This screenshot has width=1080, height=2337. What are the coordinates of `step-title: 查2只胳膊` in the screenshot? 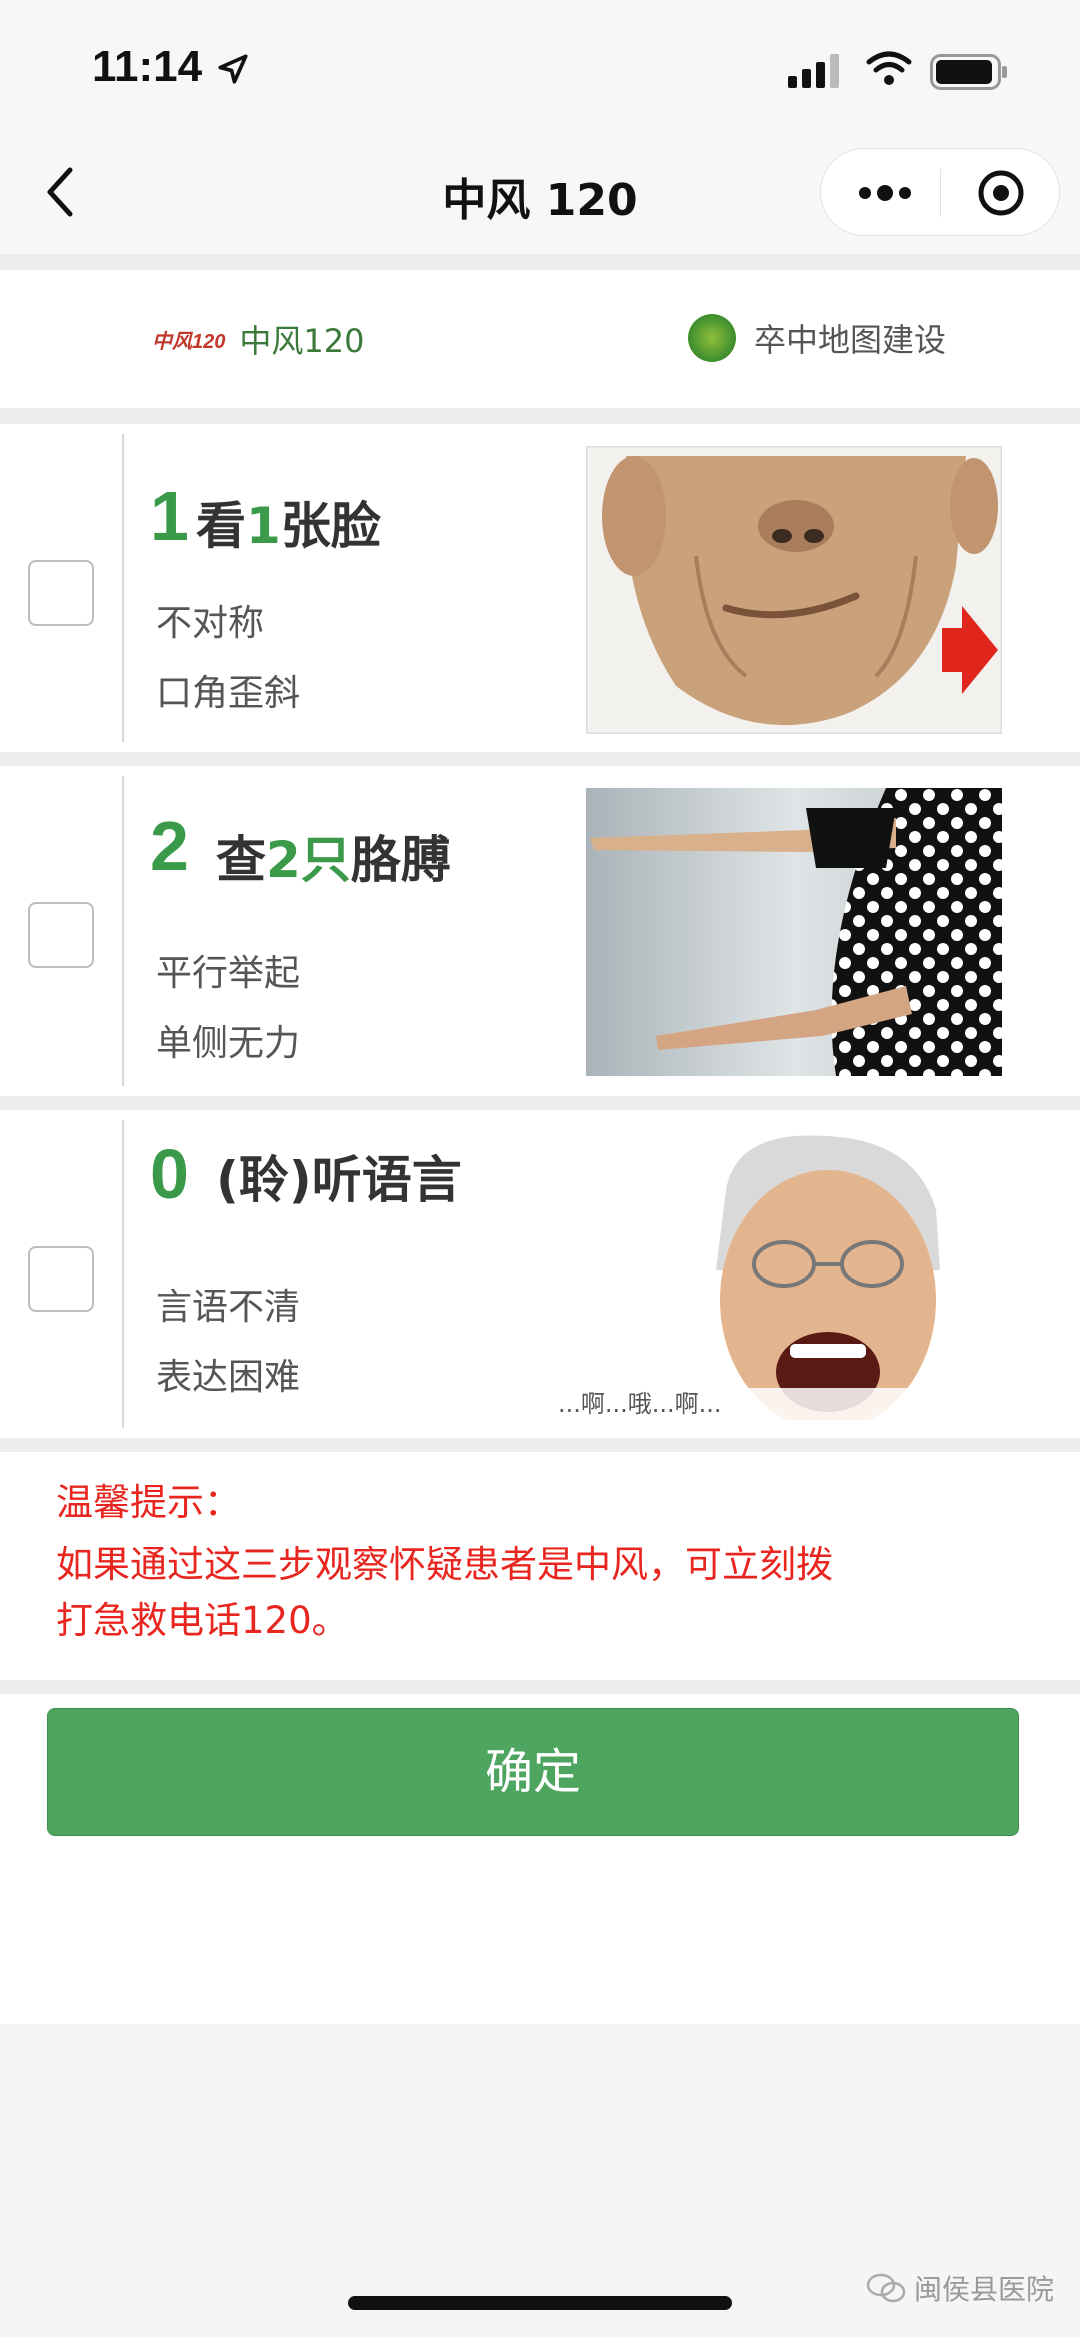 It's located at (333, 856).